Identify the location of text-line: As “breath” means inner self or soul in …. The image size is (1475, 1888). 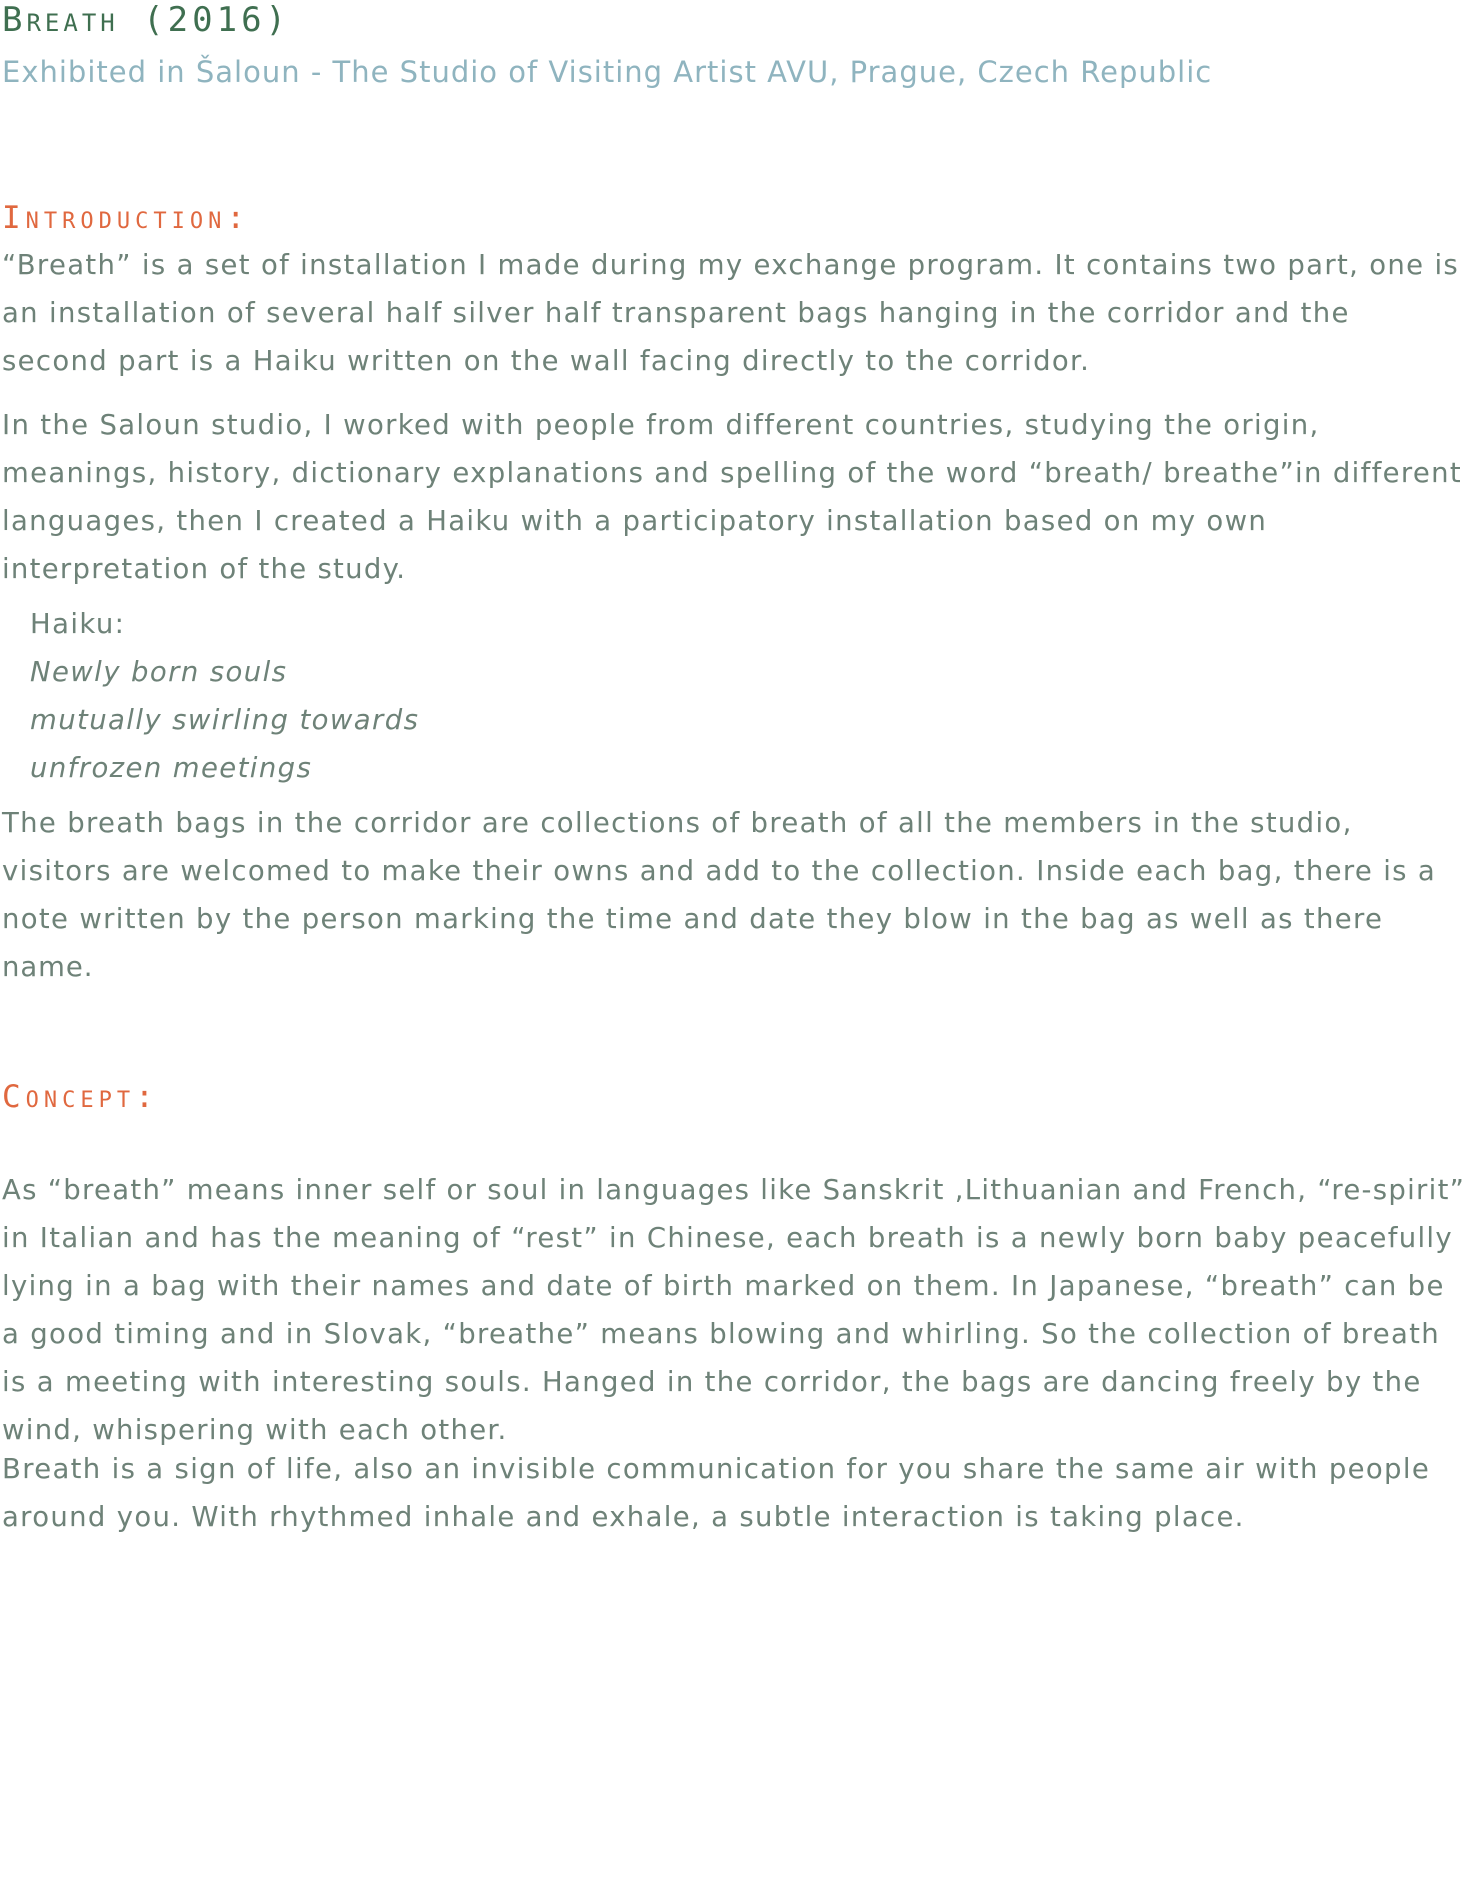
(734, 1190).